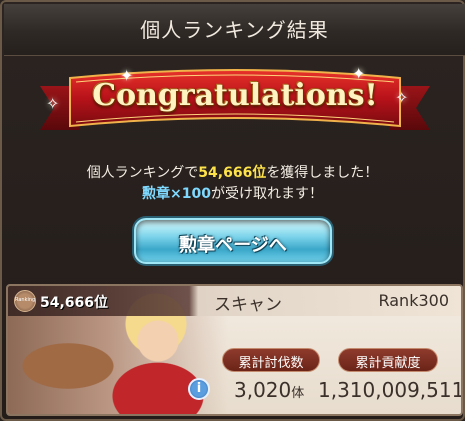  I want to click on player-rank: Rank300, so click(413, 300).